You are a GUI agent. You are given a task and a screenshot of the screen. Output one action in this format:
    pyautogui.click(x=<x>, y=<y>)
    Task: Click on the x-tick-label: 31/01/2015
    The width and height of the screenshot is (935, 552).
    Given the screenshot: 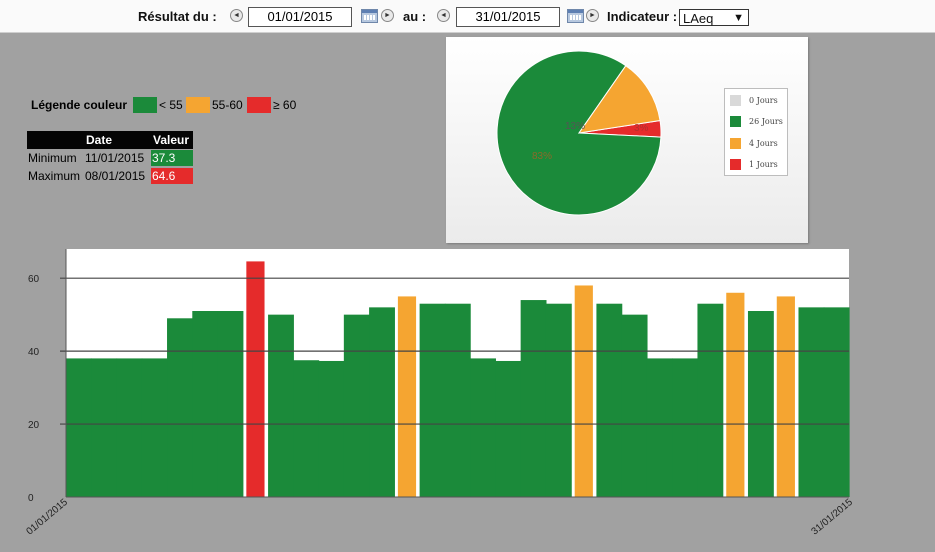 What is the action you would take?
    pyautogui.click(x=833, y=517)
    